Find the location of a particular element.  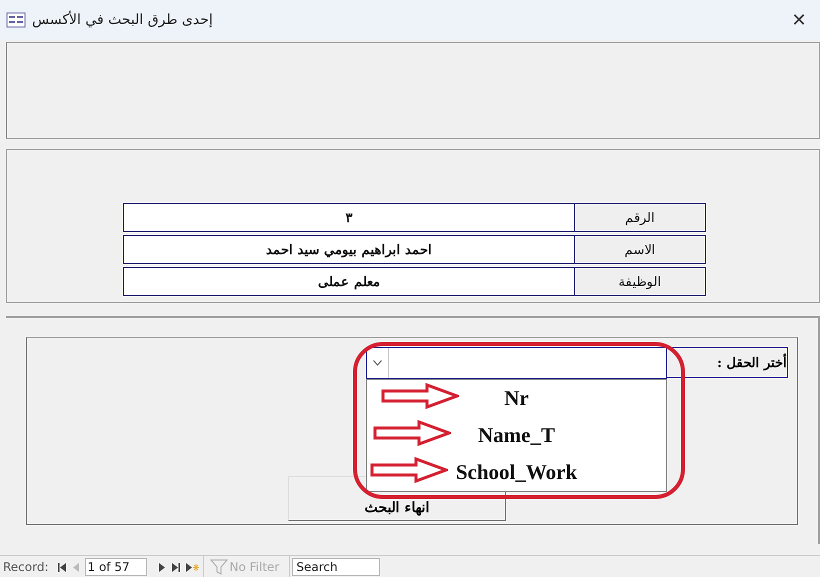

dropdown-option: Nr is located at coordinates (516, 398).